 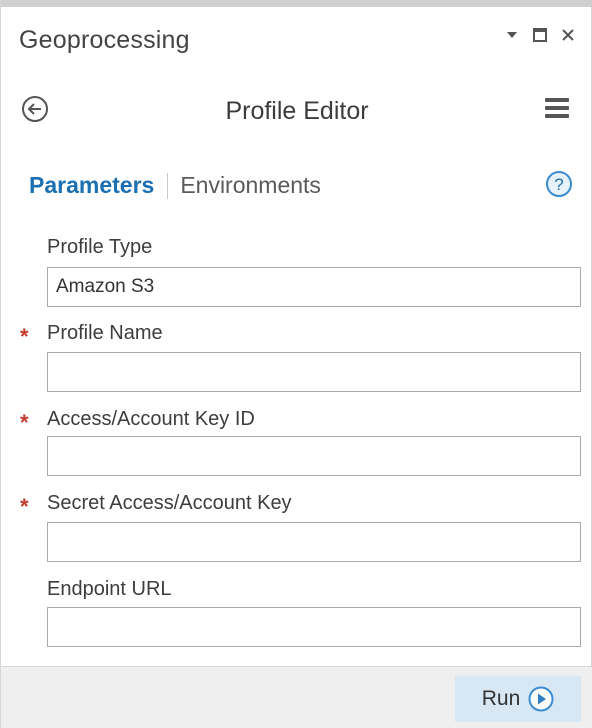 What do you see at coordinates (314, 372) in the screenshot?
I see `profile-name-field` at bounding box center [314, 372].